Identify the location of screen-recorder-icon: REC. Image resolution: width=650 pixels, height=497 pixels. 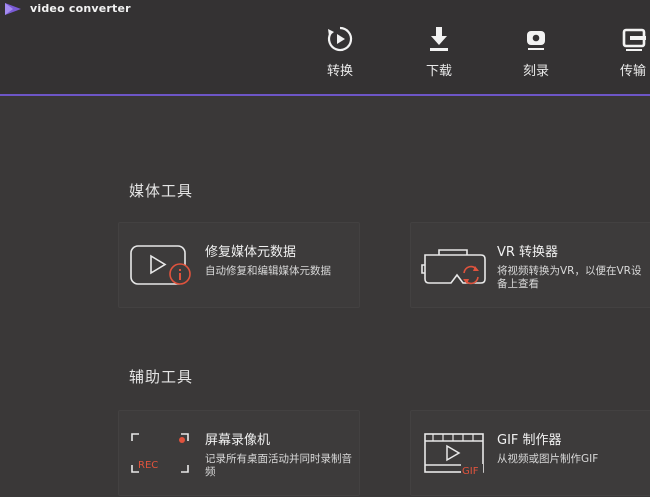
(160, 453).